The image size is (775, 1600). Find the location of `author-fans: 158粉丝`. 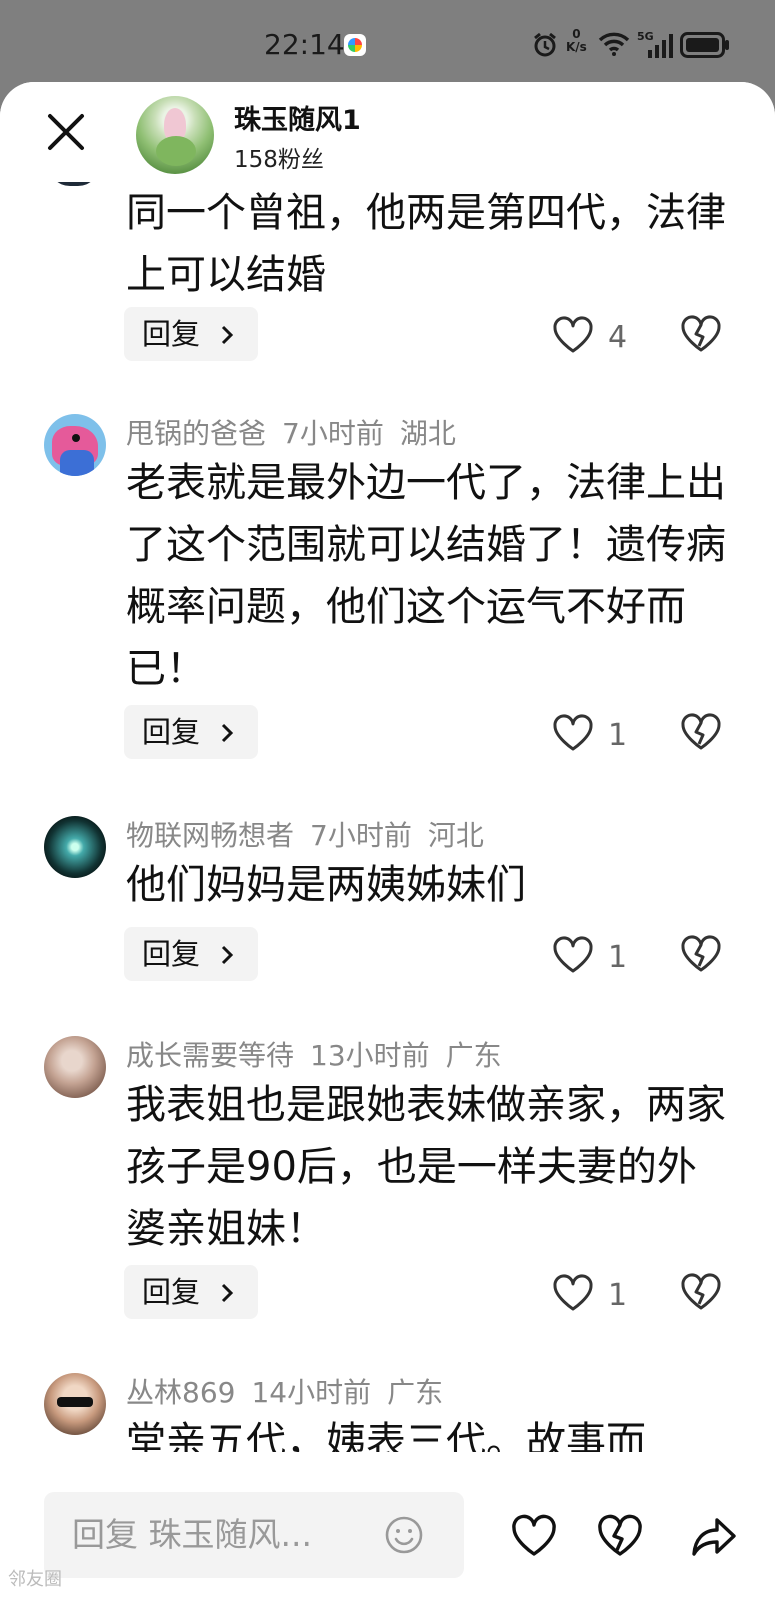

author-fans: 158粉丝 is located at coordinates (279, 160).